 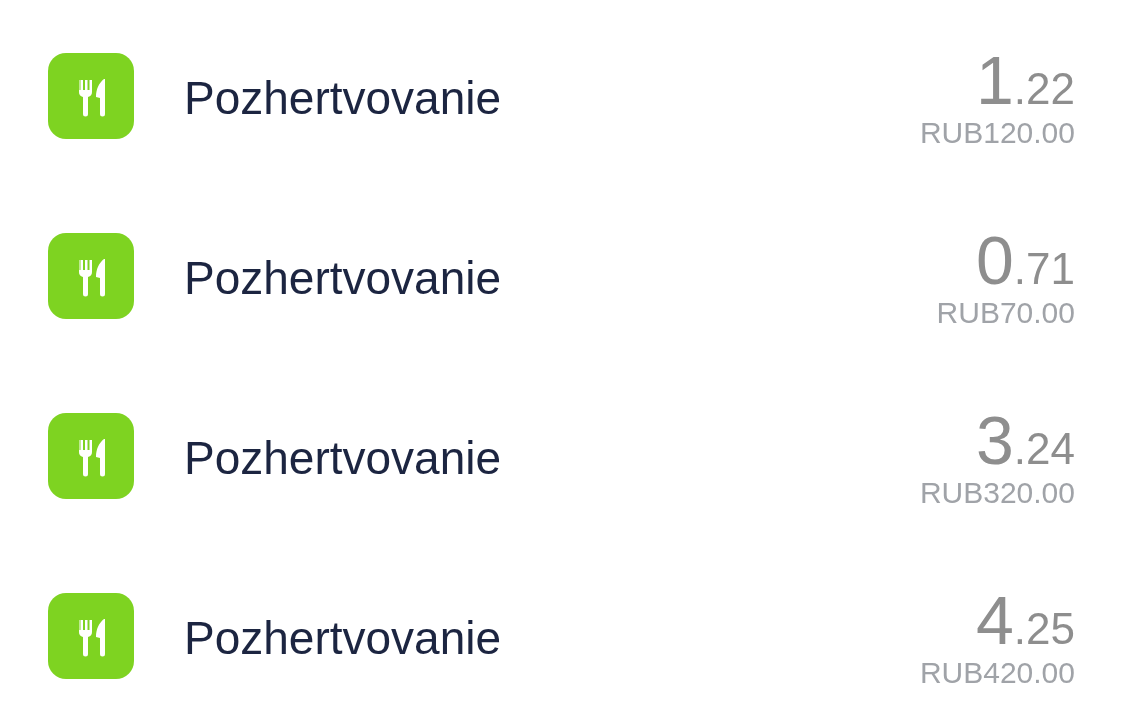 What do you see at coordinates (1044, 89) in the screenshot?
I see `amount-fraction: .22` at bounding box center [1044, 89].